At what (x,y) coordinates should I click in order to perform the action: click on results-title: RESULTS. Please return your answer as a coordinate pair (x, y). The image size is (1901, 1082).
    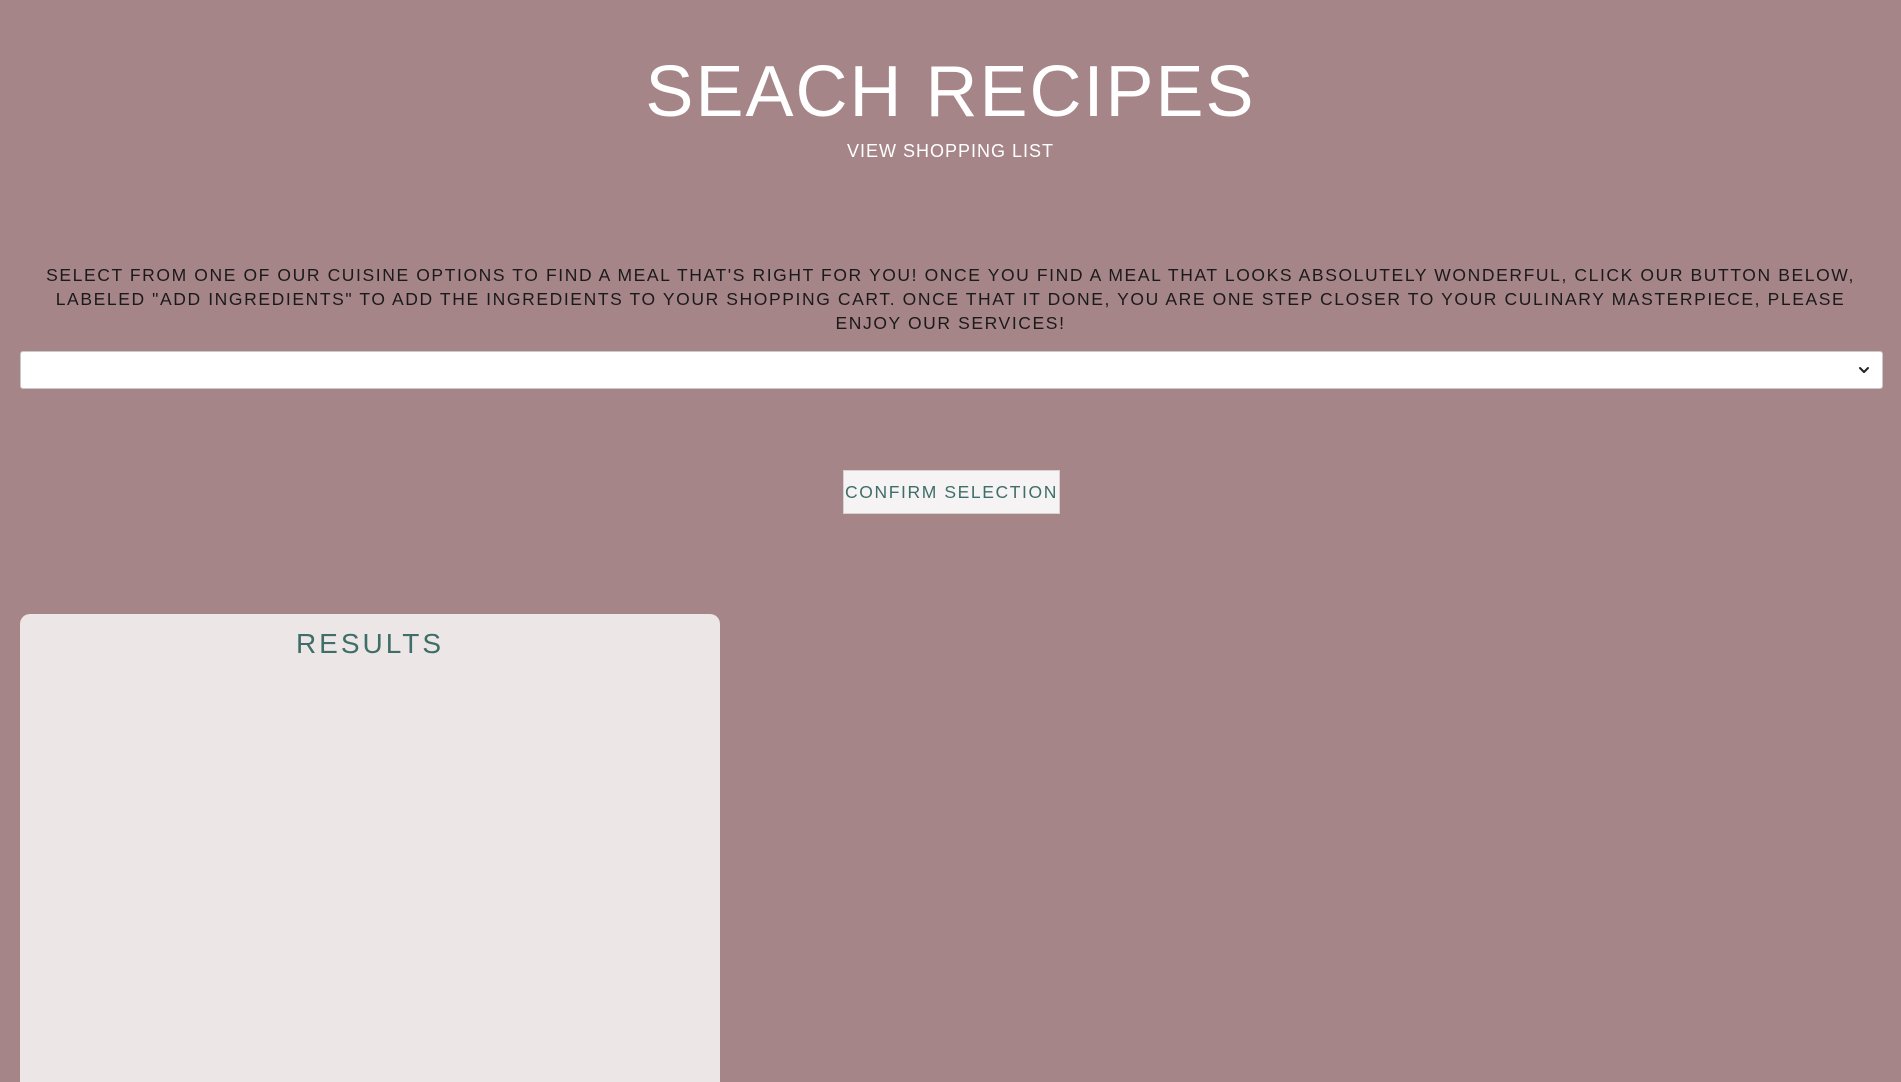
    Looking at the image, I should click on (370, 643).